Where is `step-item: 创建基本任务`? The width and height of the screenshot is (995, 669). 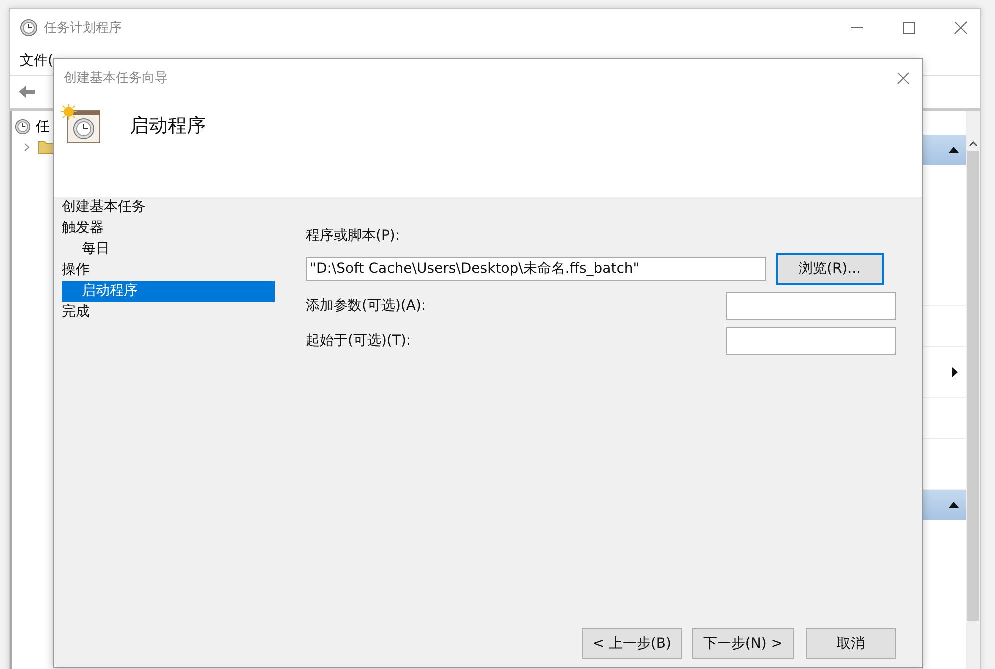
step-item: 创建基本任务 is located at coordinates (168, 207).